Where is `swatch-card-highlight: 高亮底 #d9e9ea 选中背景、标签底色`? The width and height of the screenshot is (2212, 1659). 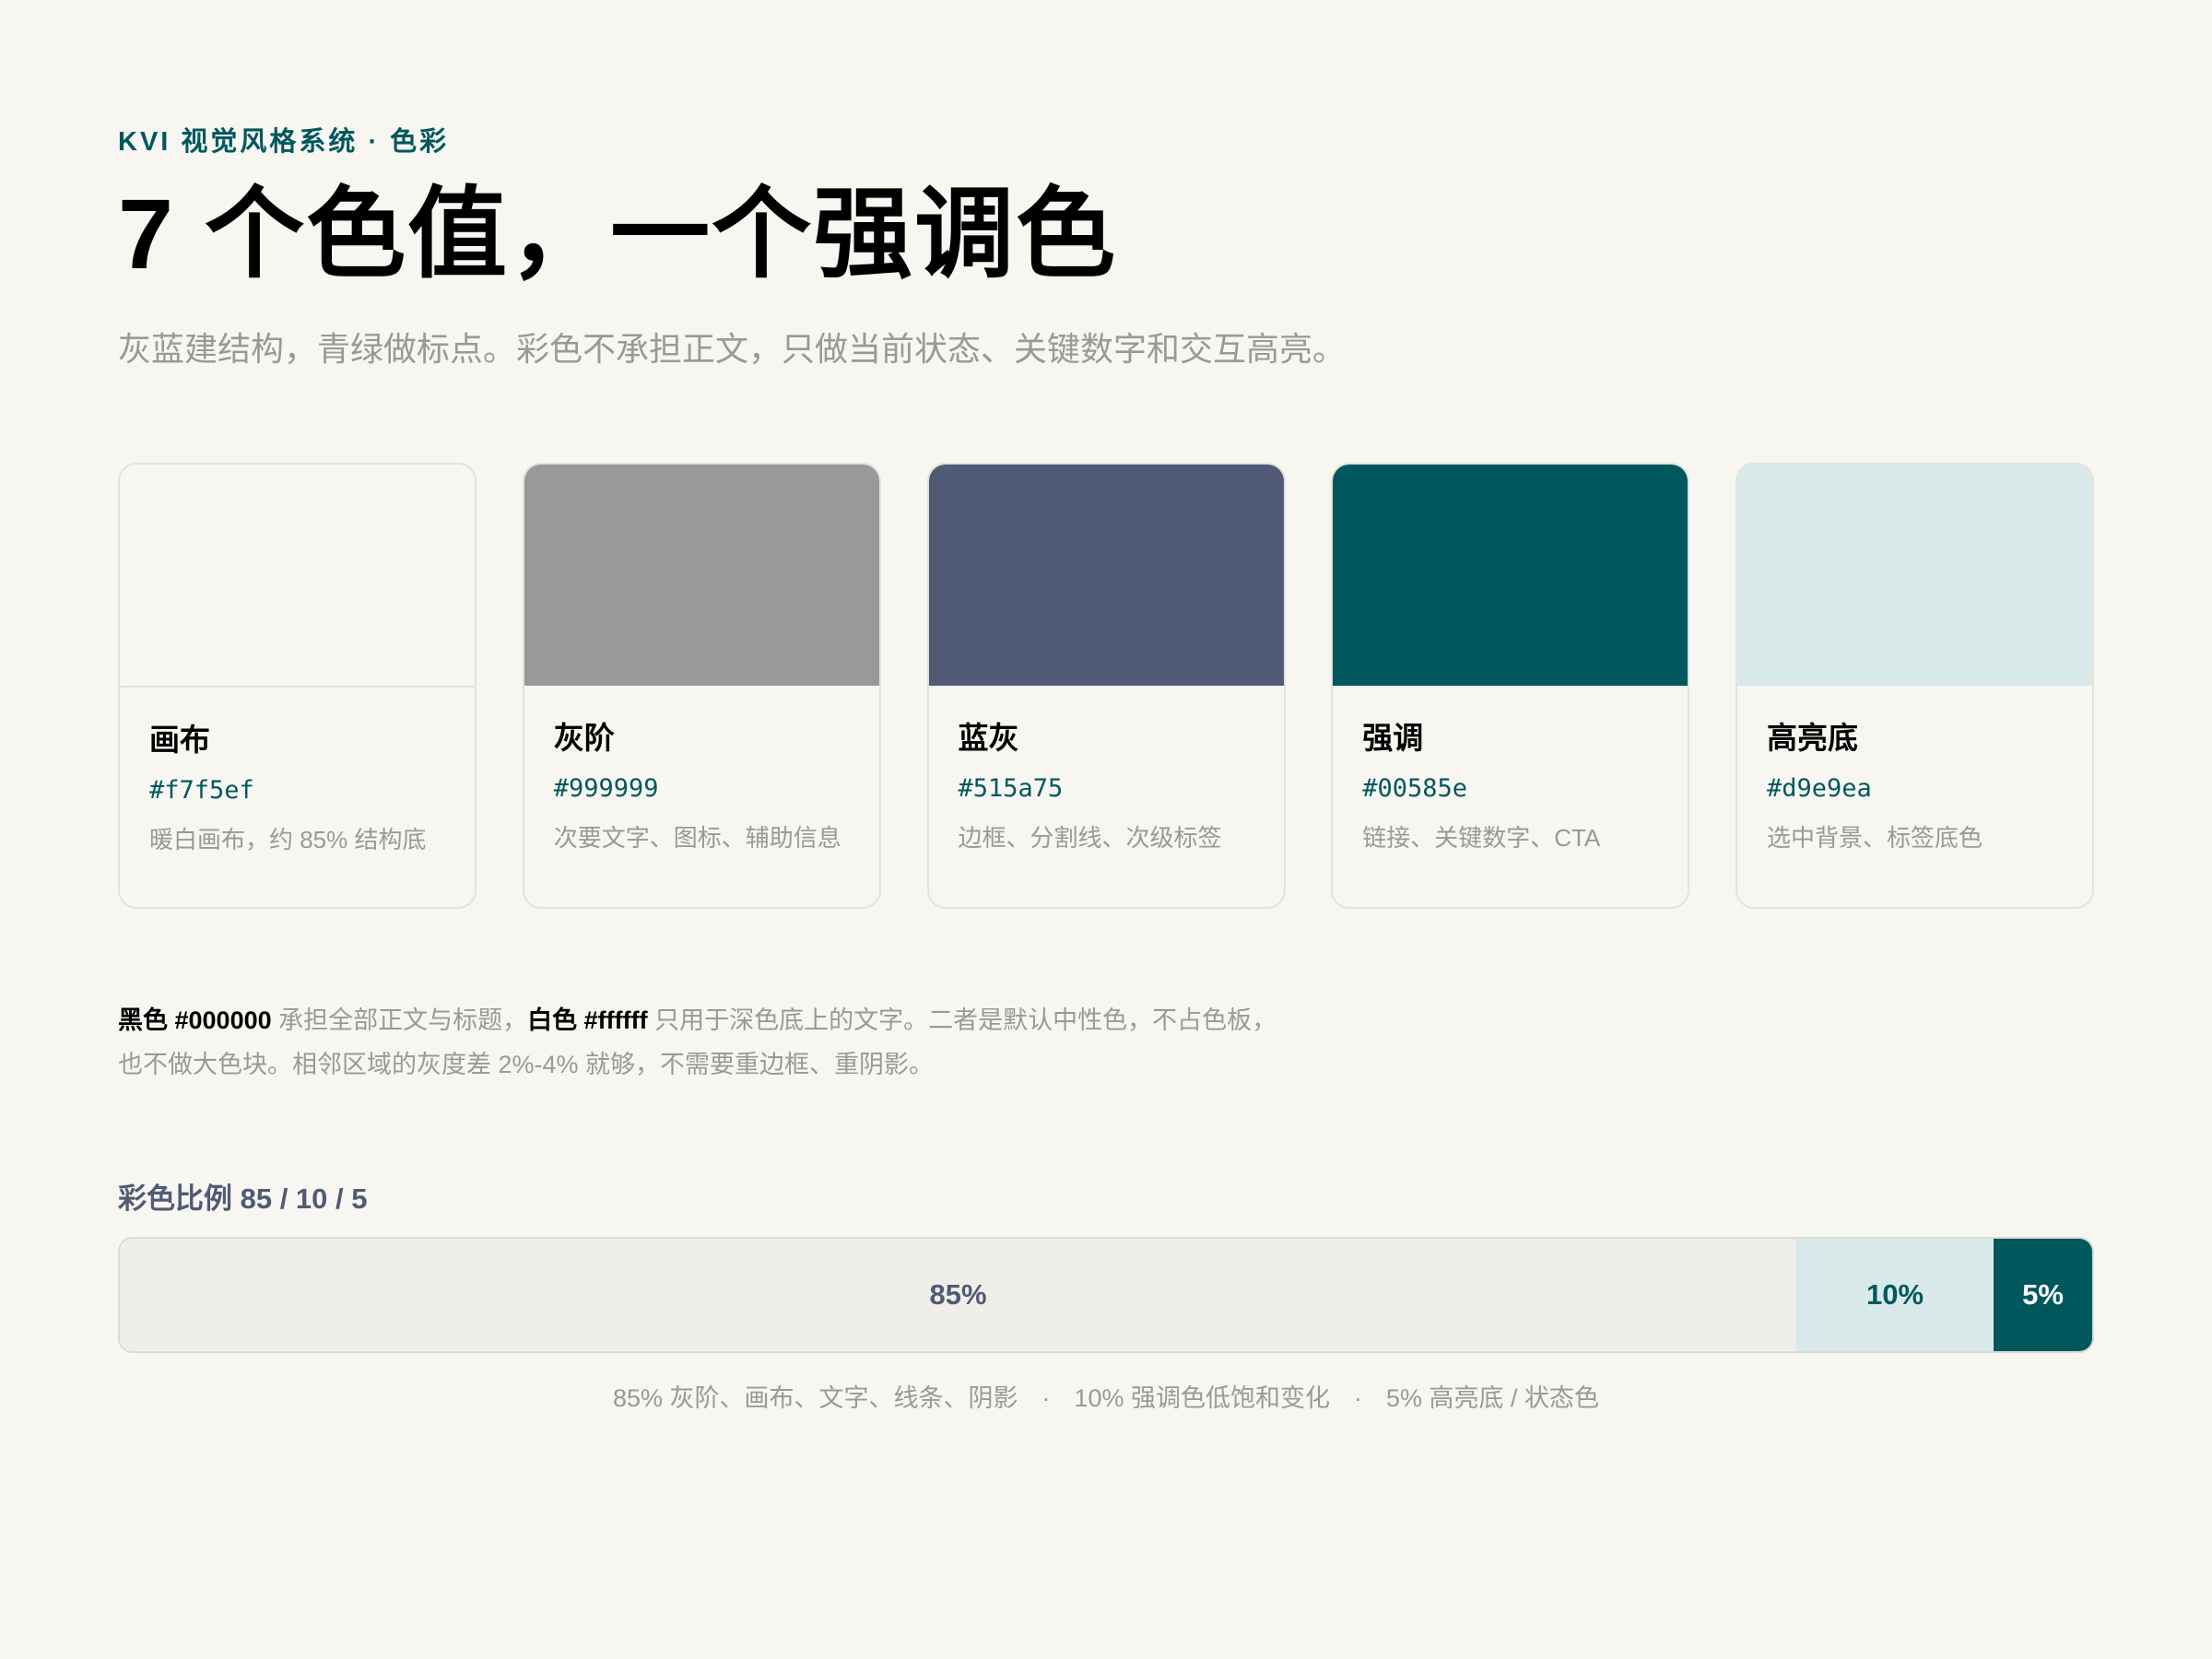
swatch-card-highlight: 高亮底 #d9e9ea 选中背景、标签底色 is located at coordinates (1914, 686).